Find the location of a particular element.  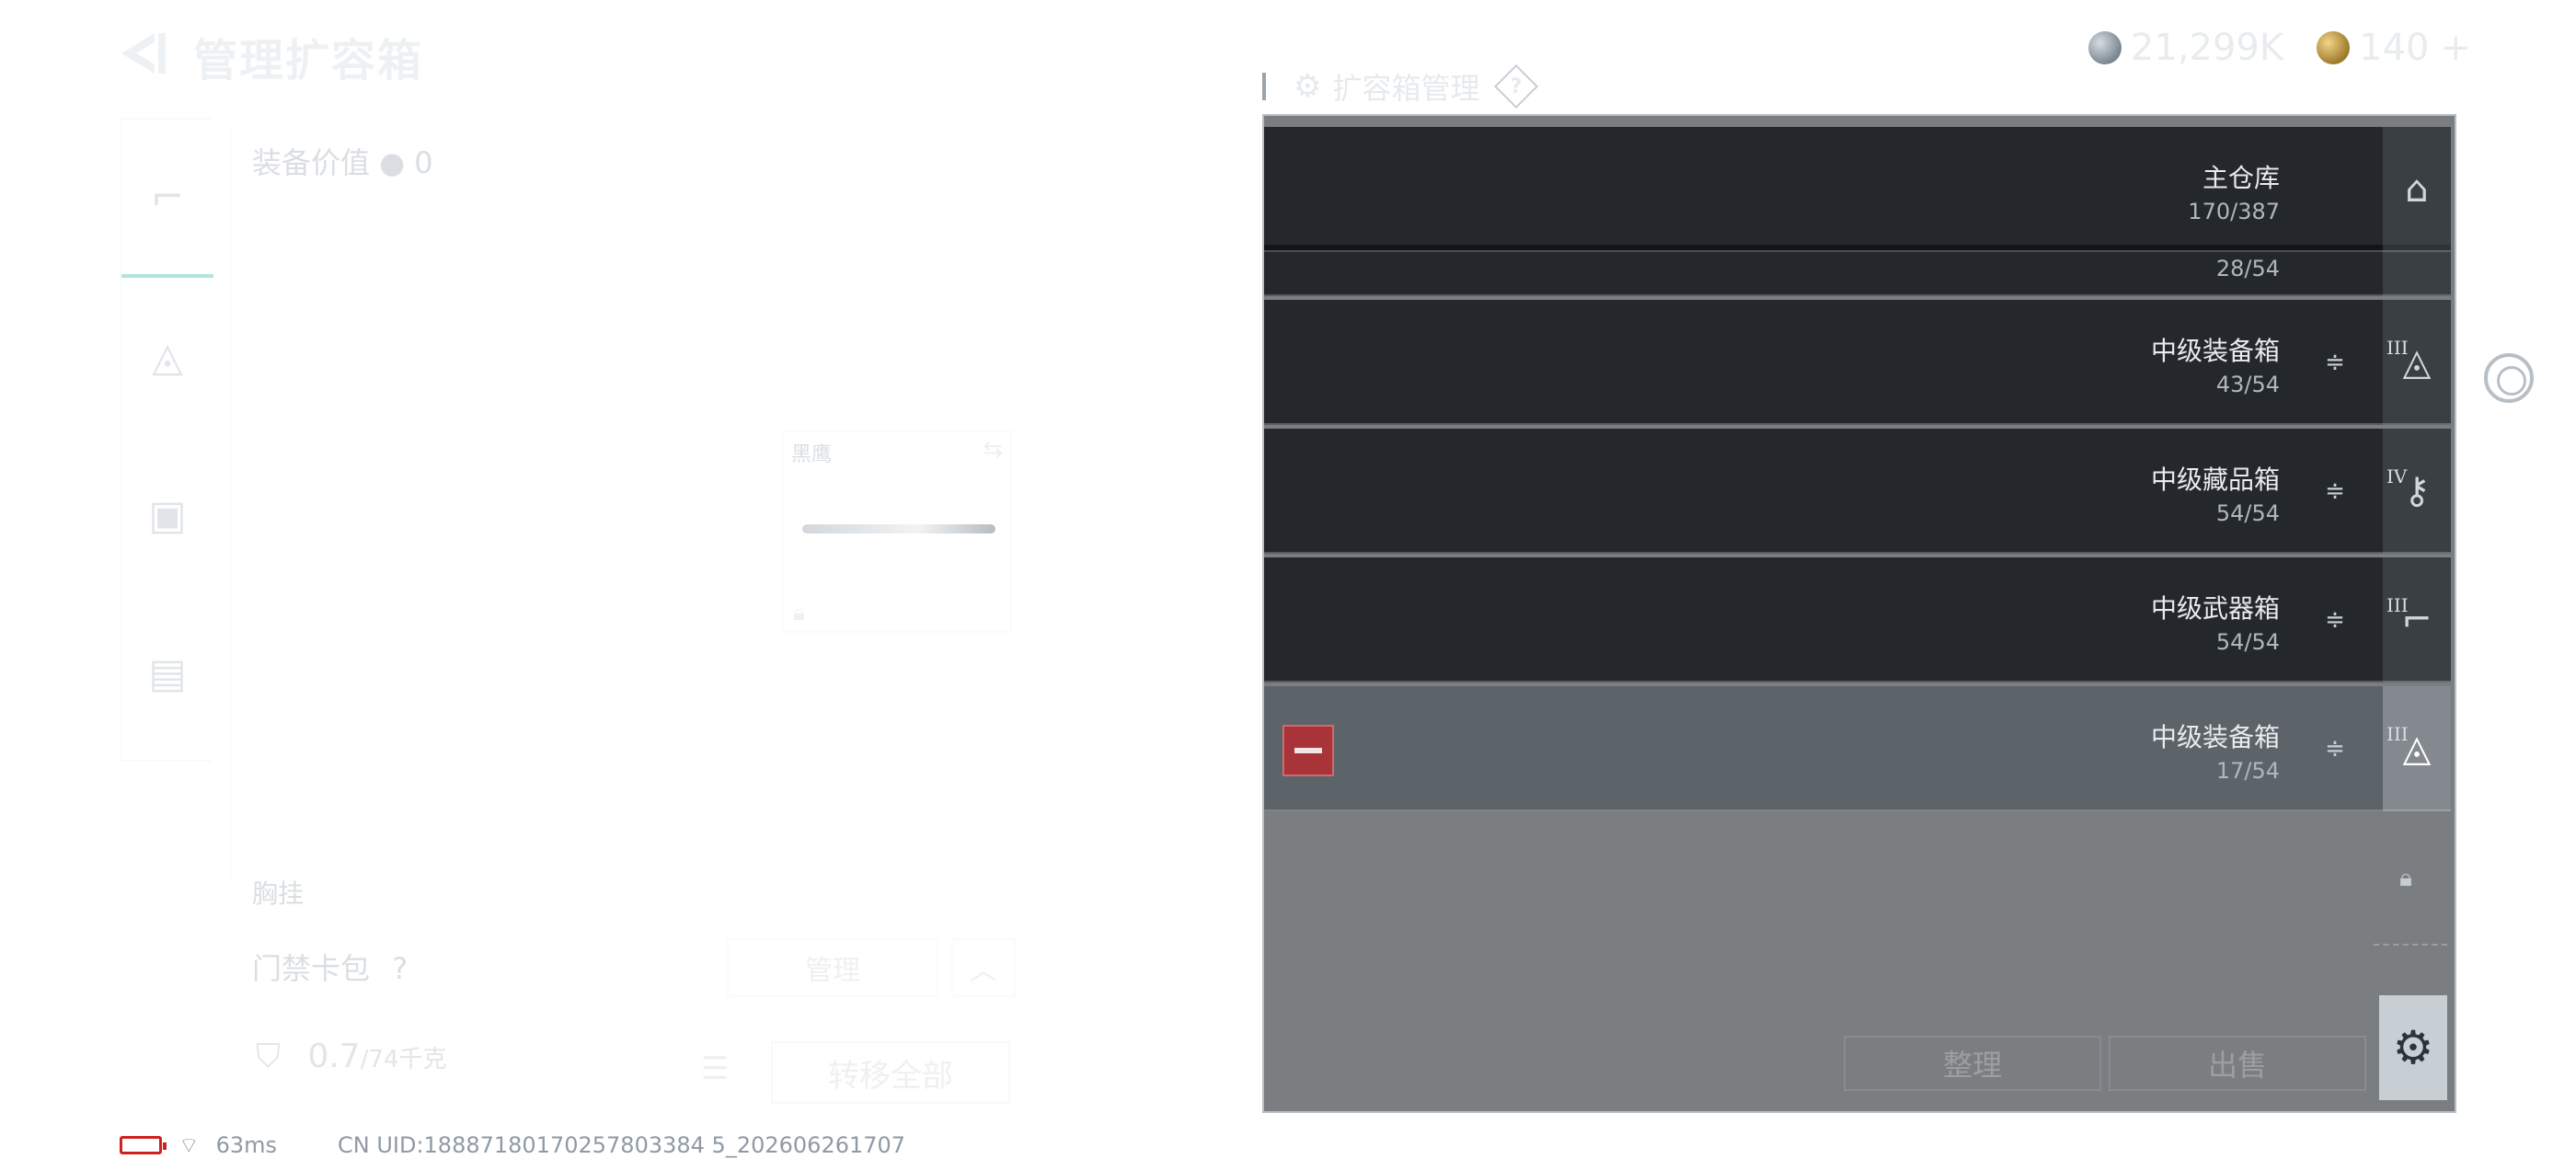

swap-icon: ⇆ is located at coordinates (993, 450).